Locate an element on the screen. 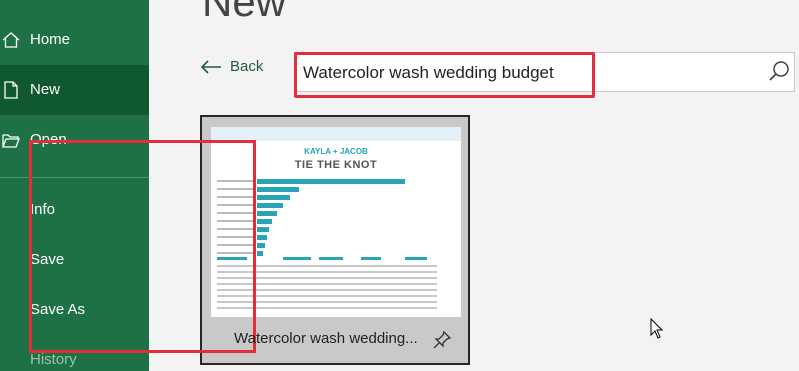 The width and height of the screenshot is (799, 371). sidebar-item-open: Open is located at coordinates (74, 140).